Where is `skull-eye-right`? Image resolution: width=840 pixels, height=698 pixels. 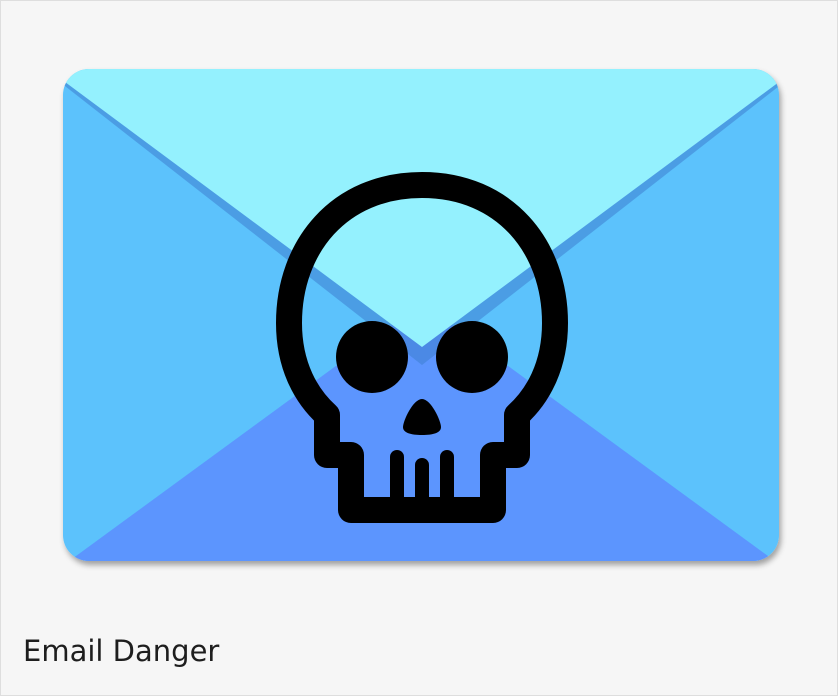
skull-eye-right is located at coordinates (472, 357).